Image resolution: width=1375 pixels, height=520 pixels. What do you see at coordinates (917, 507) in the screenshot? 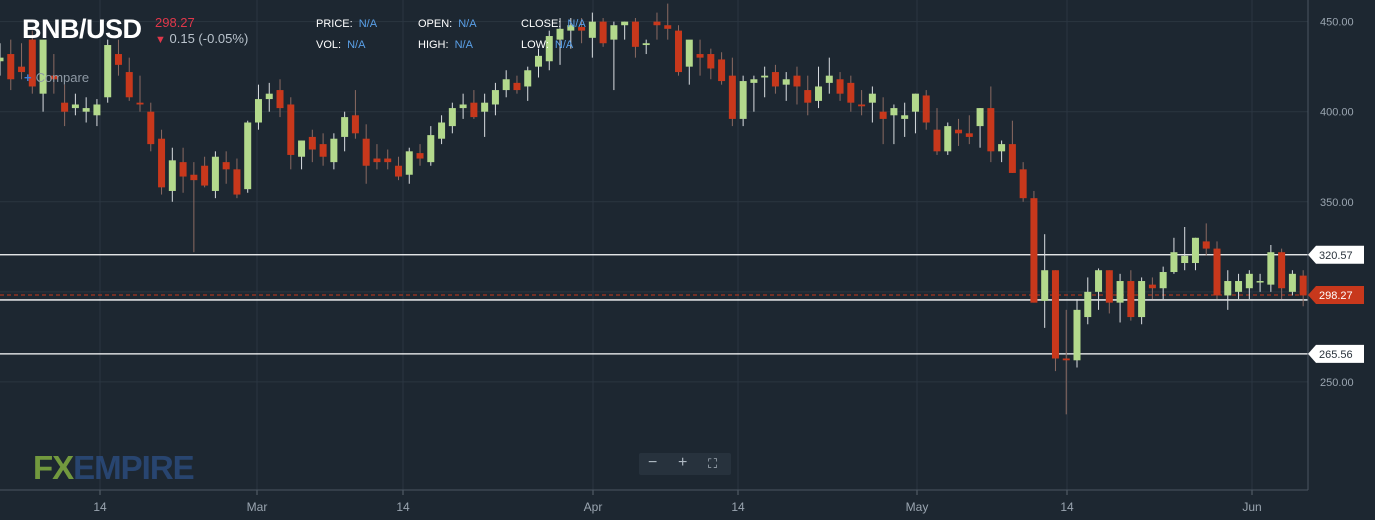
I see `x-tick-label: May` at bounding box center [917, 507].